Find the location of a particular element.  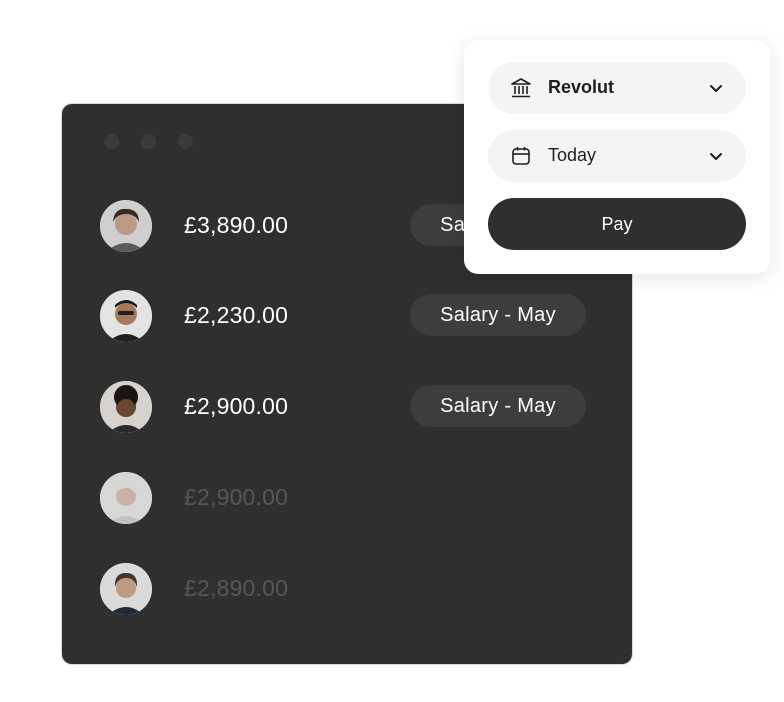

payment-row: £2,890.00 is located at coordinates (345, 590).